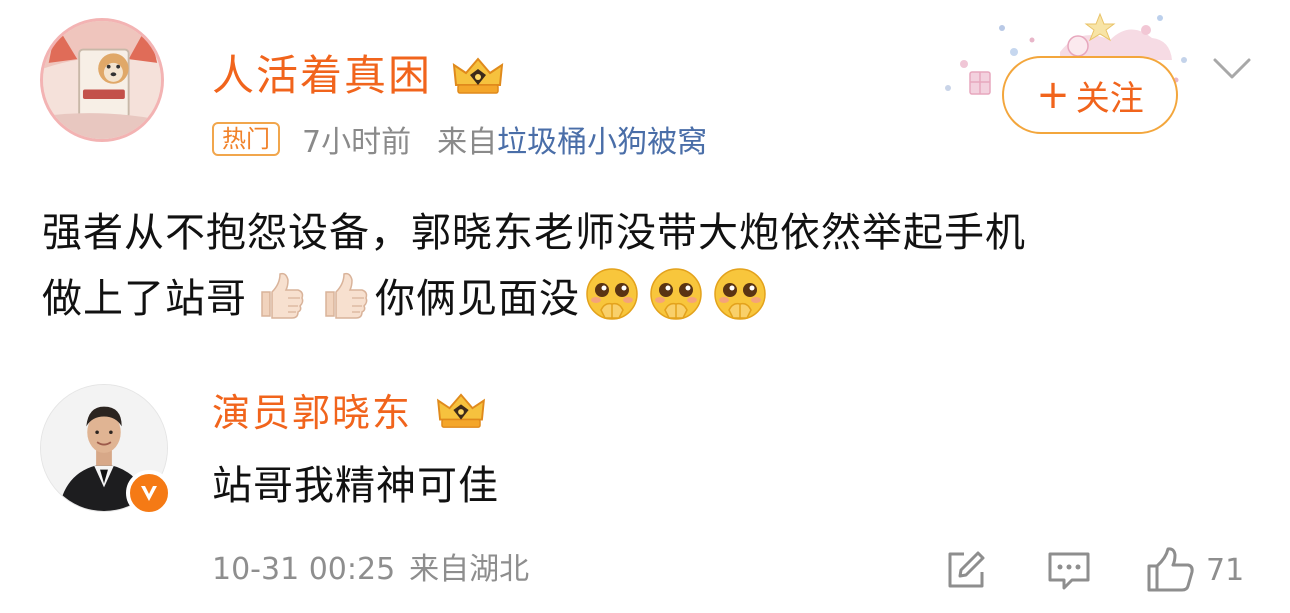 The width and height of the screenshot is (1290, 613). I want to click on share-icon, so click(966, 569).